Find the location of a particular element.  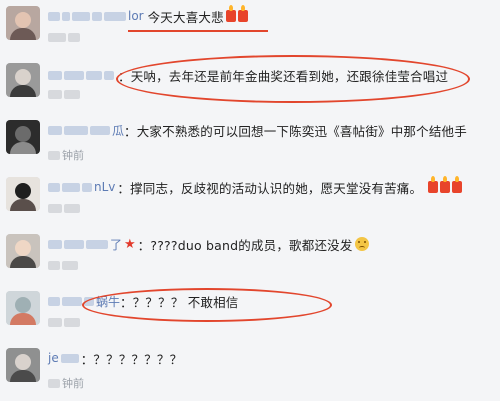

comment-username: lor is located at coordinates (136, 16).